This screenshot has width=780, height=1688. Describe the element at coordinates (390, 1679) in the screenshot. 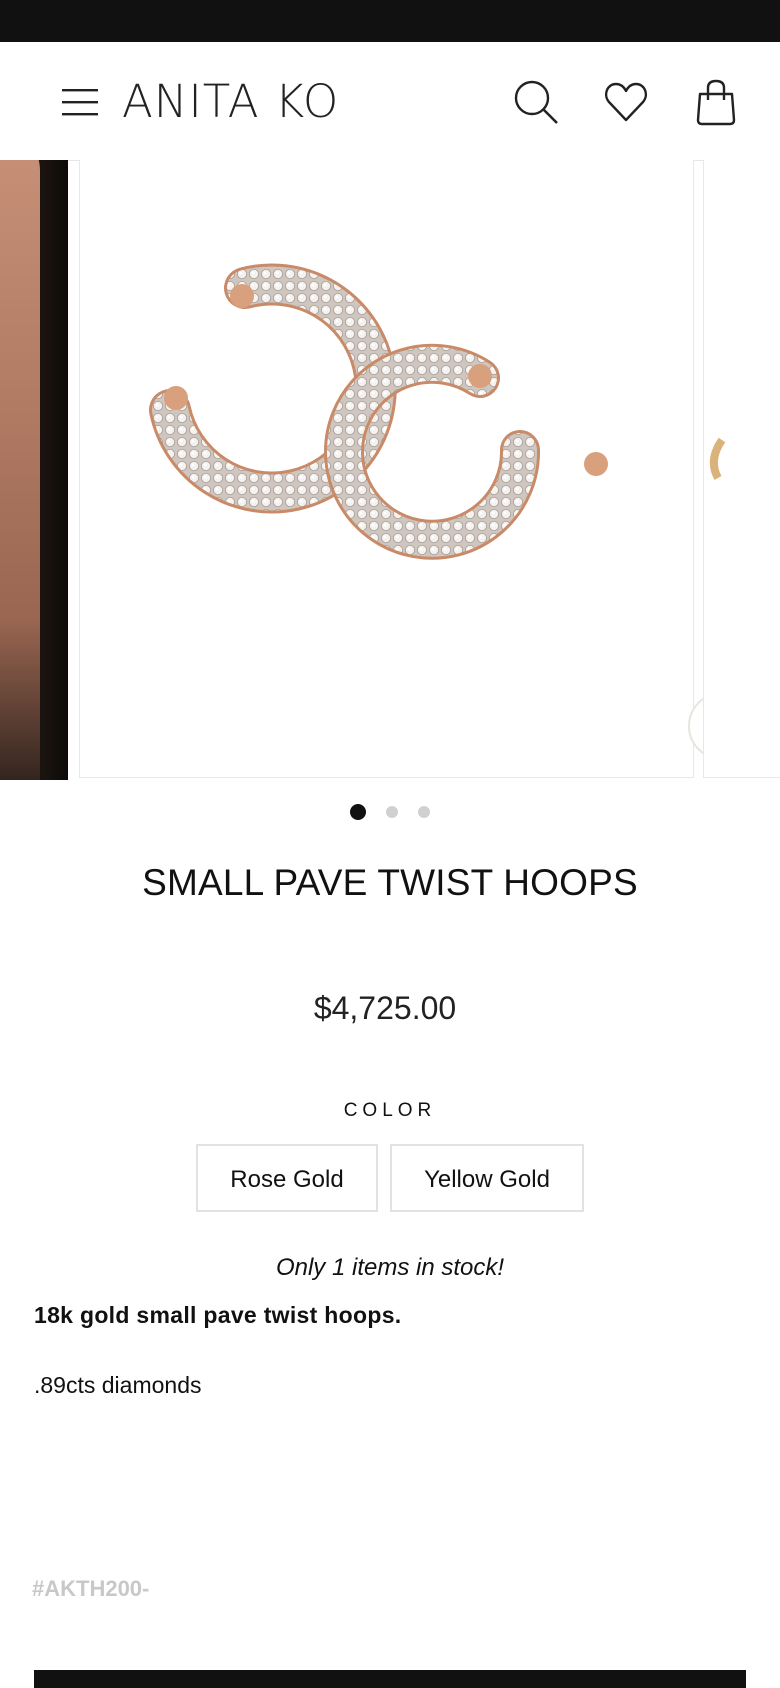

I see `add-to-cart-button` at that location.